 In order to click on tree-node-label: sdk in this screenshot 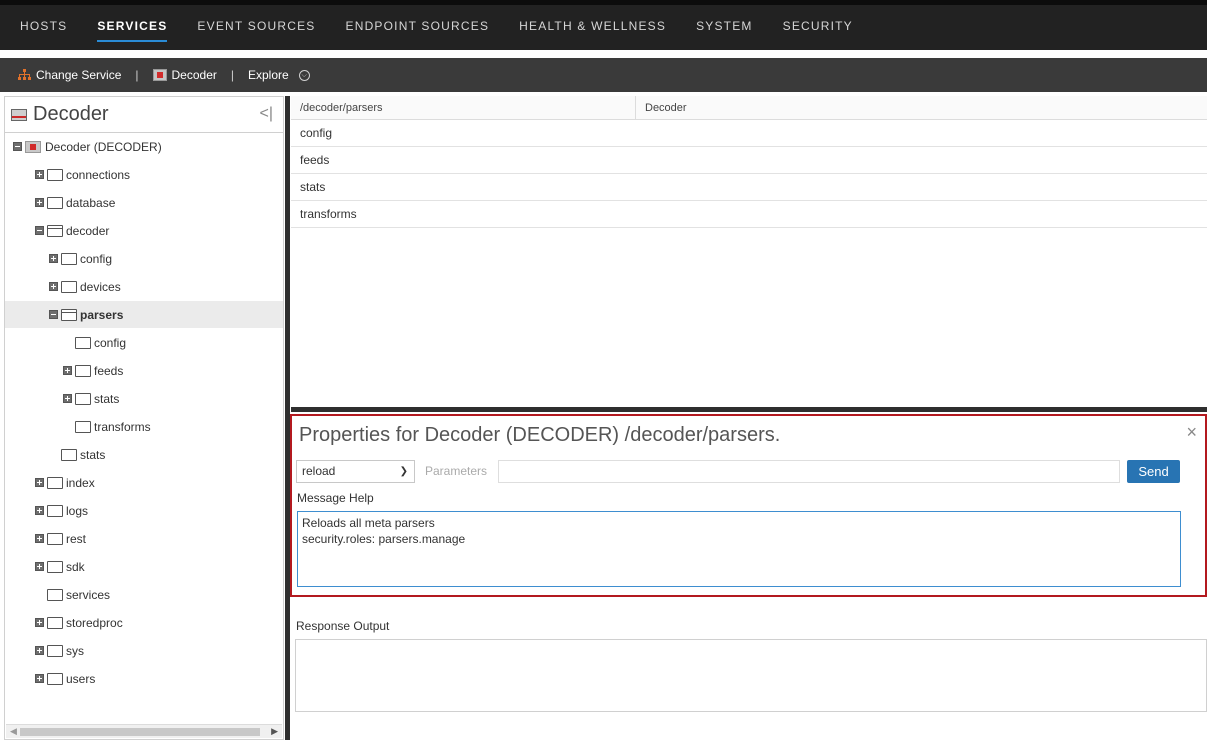, I will do `click(75, 566)`.